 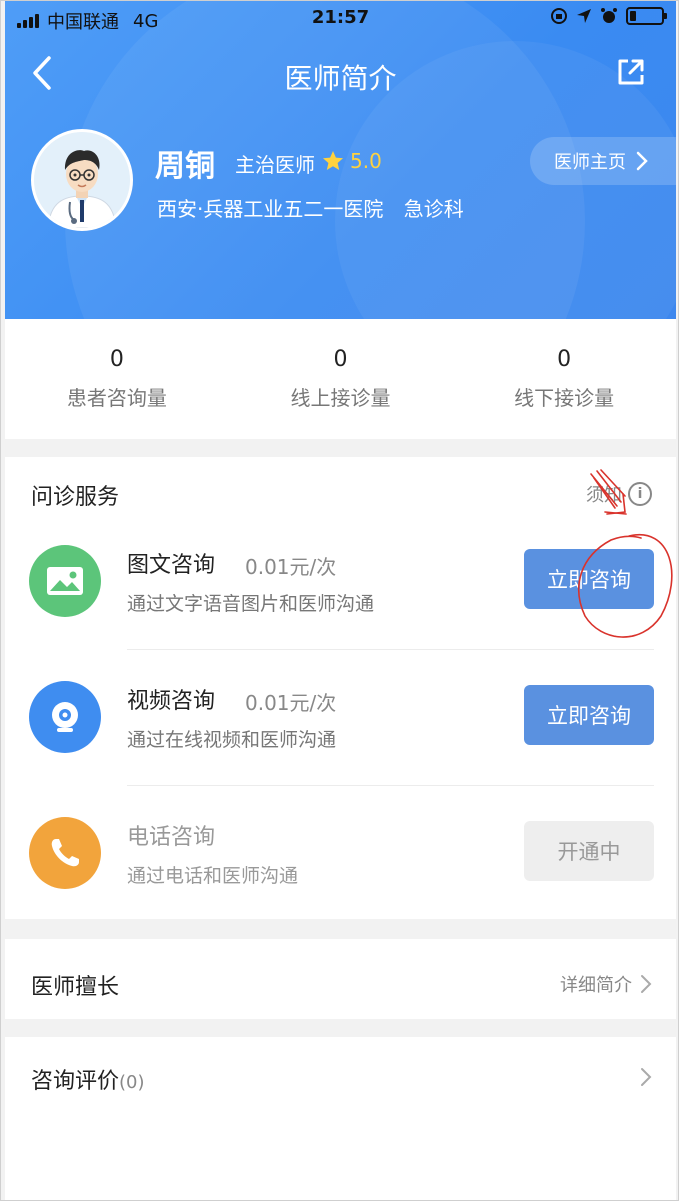 What do you see at coordinates (604, 495) in the screenshot?
I see `notice-label: 须知` at bounding box center [604, 495].